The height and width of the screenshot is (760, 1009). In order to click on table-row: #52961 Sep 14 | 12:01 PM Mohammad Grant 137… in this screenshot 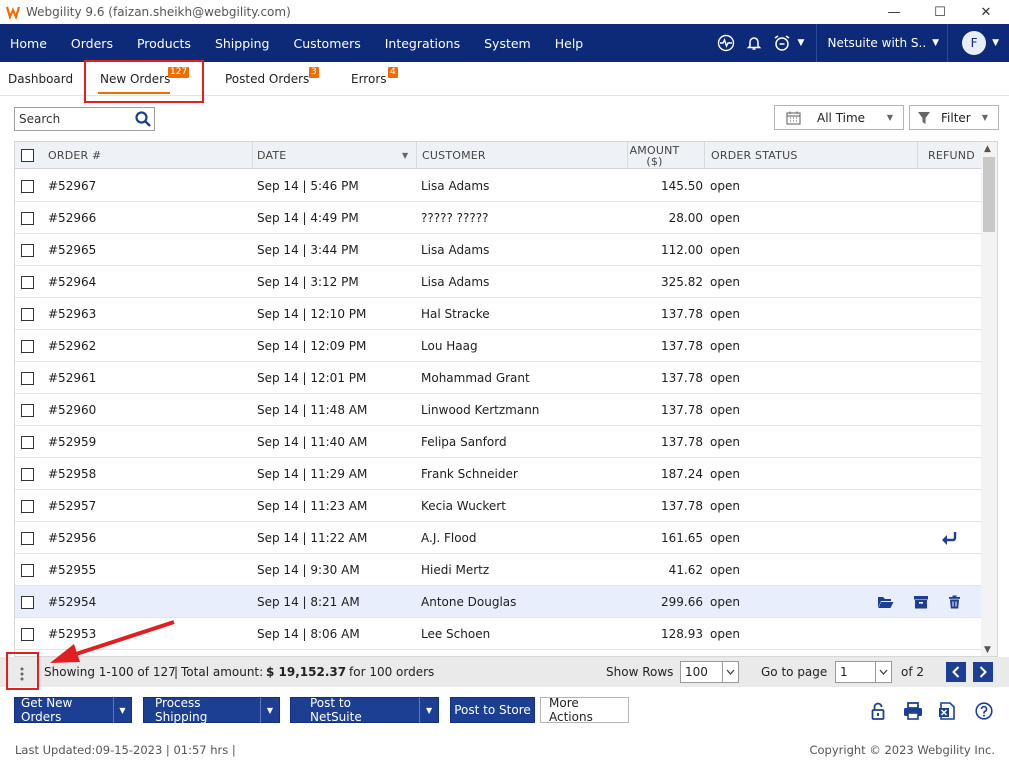, I will do `click(499, 378)`.